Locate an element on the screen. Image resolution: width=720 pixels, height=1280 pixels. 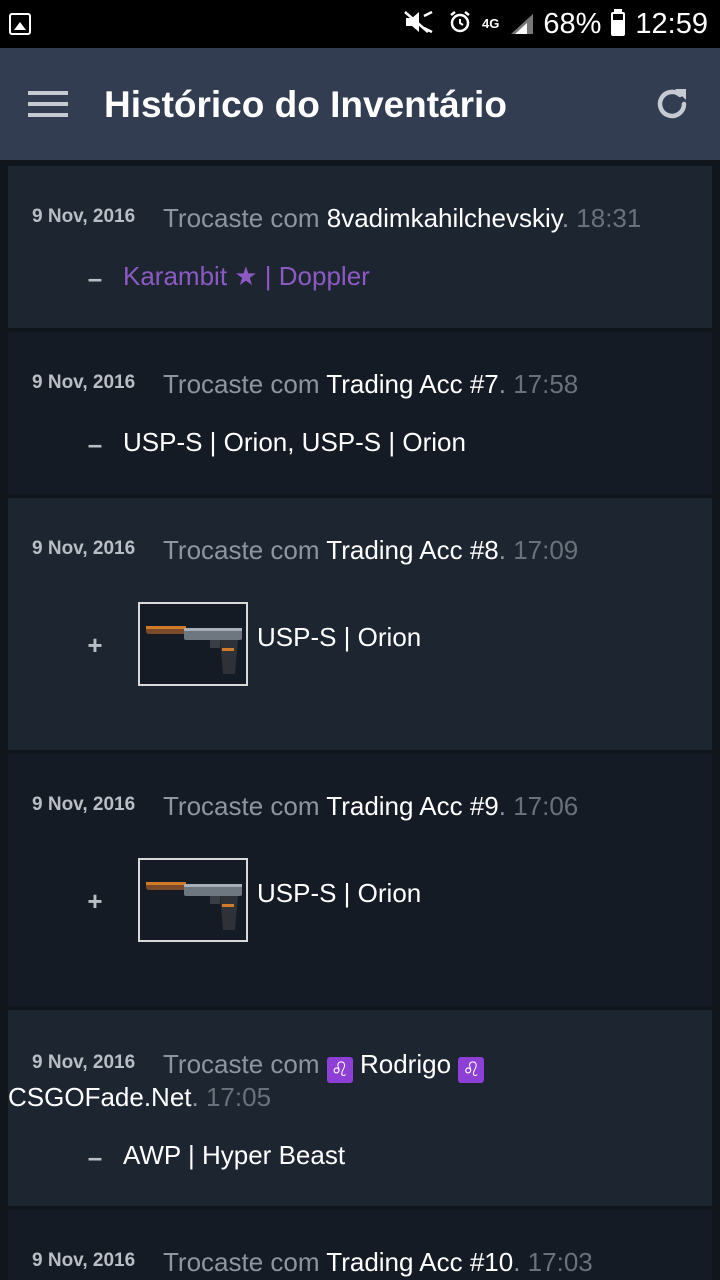
gallery-notification-icon is located at coordinates (20, 24).